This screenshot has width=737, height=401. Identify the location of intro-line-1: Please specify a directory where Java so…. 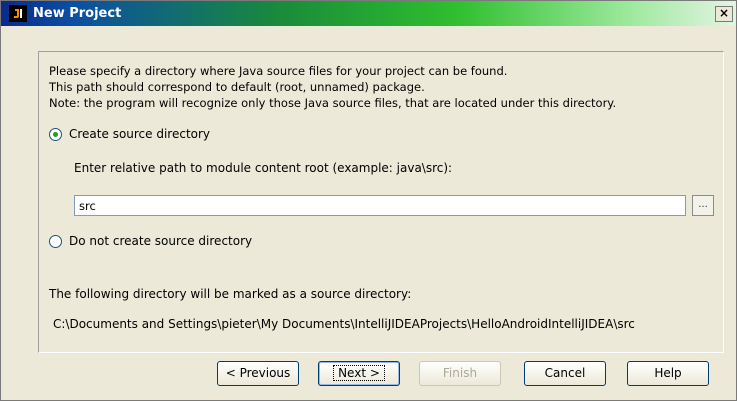
(278, 71).